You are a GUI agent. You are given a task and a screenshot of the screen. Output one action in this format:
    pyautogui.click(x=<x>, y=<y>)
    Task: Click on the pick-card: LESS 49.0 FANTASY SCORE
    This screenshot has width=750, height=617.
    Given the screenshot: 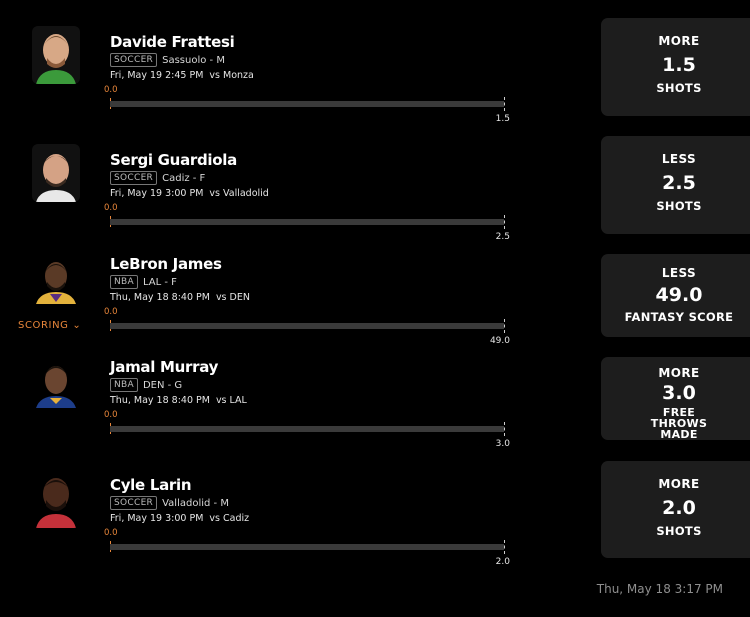 What is the action you would take?
    pyautogui.click(x=675, y=295)
    